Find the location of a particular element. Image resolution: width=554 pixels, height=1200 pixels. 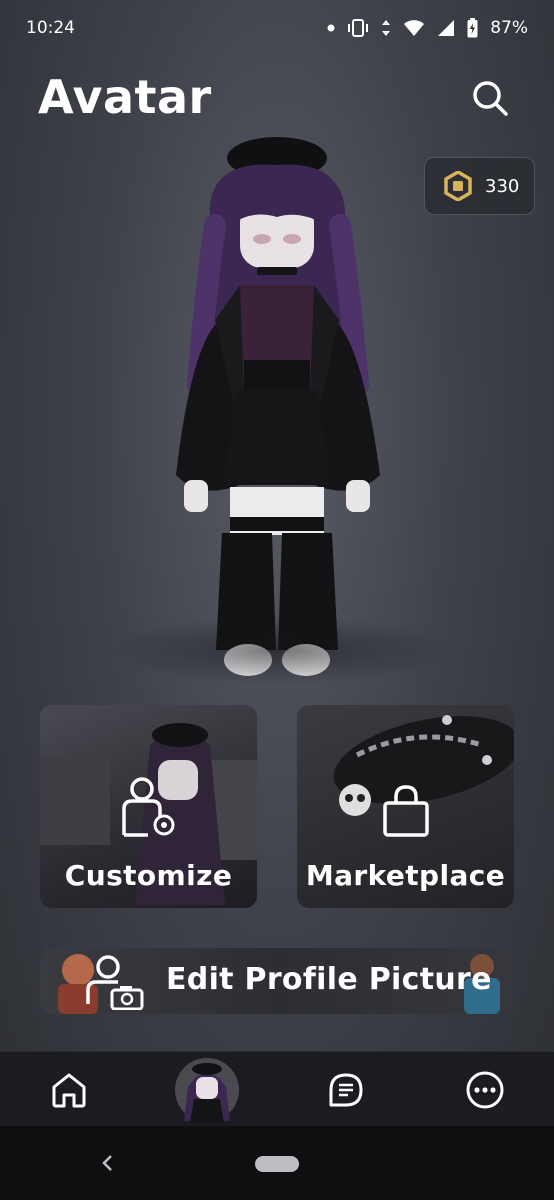

status-bar: 10:24 87% is located at coordinates (277, 28).